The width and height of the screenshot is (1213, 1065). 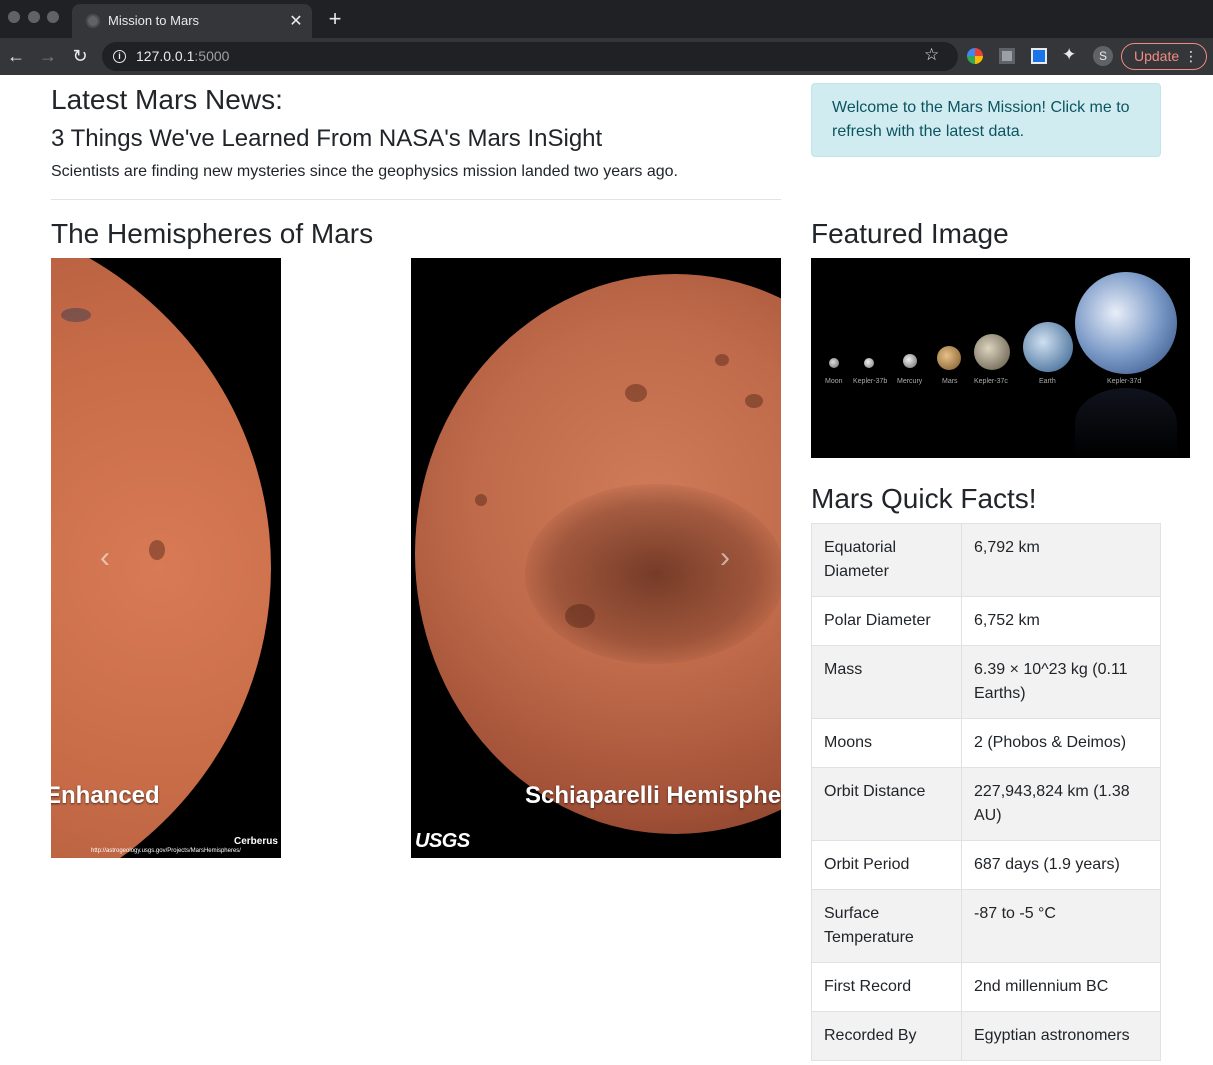 I want to click on fact-label: Orbit Distance, so click(x=886, y=804).